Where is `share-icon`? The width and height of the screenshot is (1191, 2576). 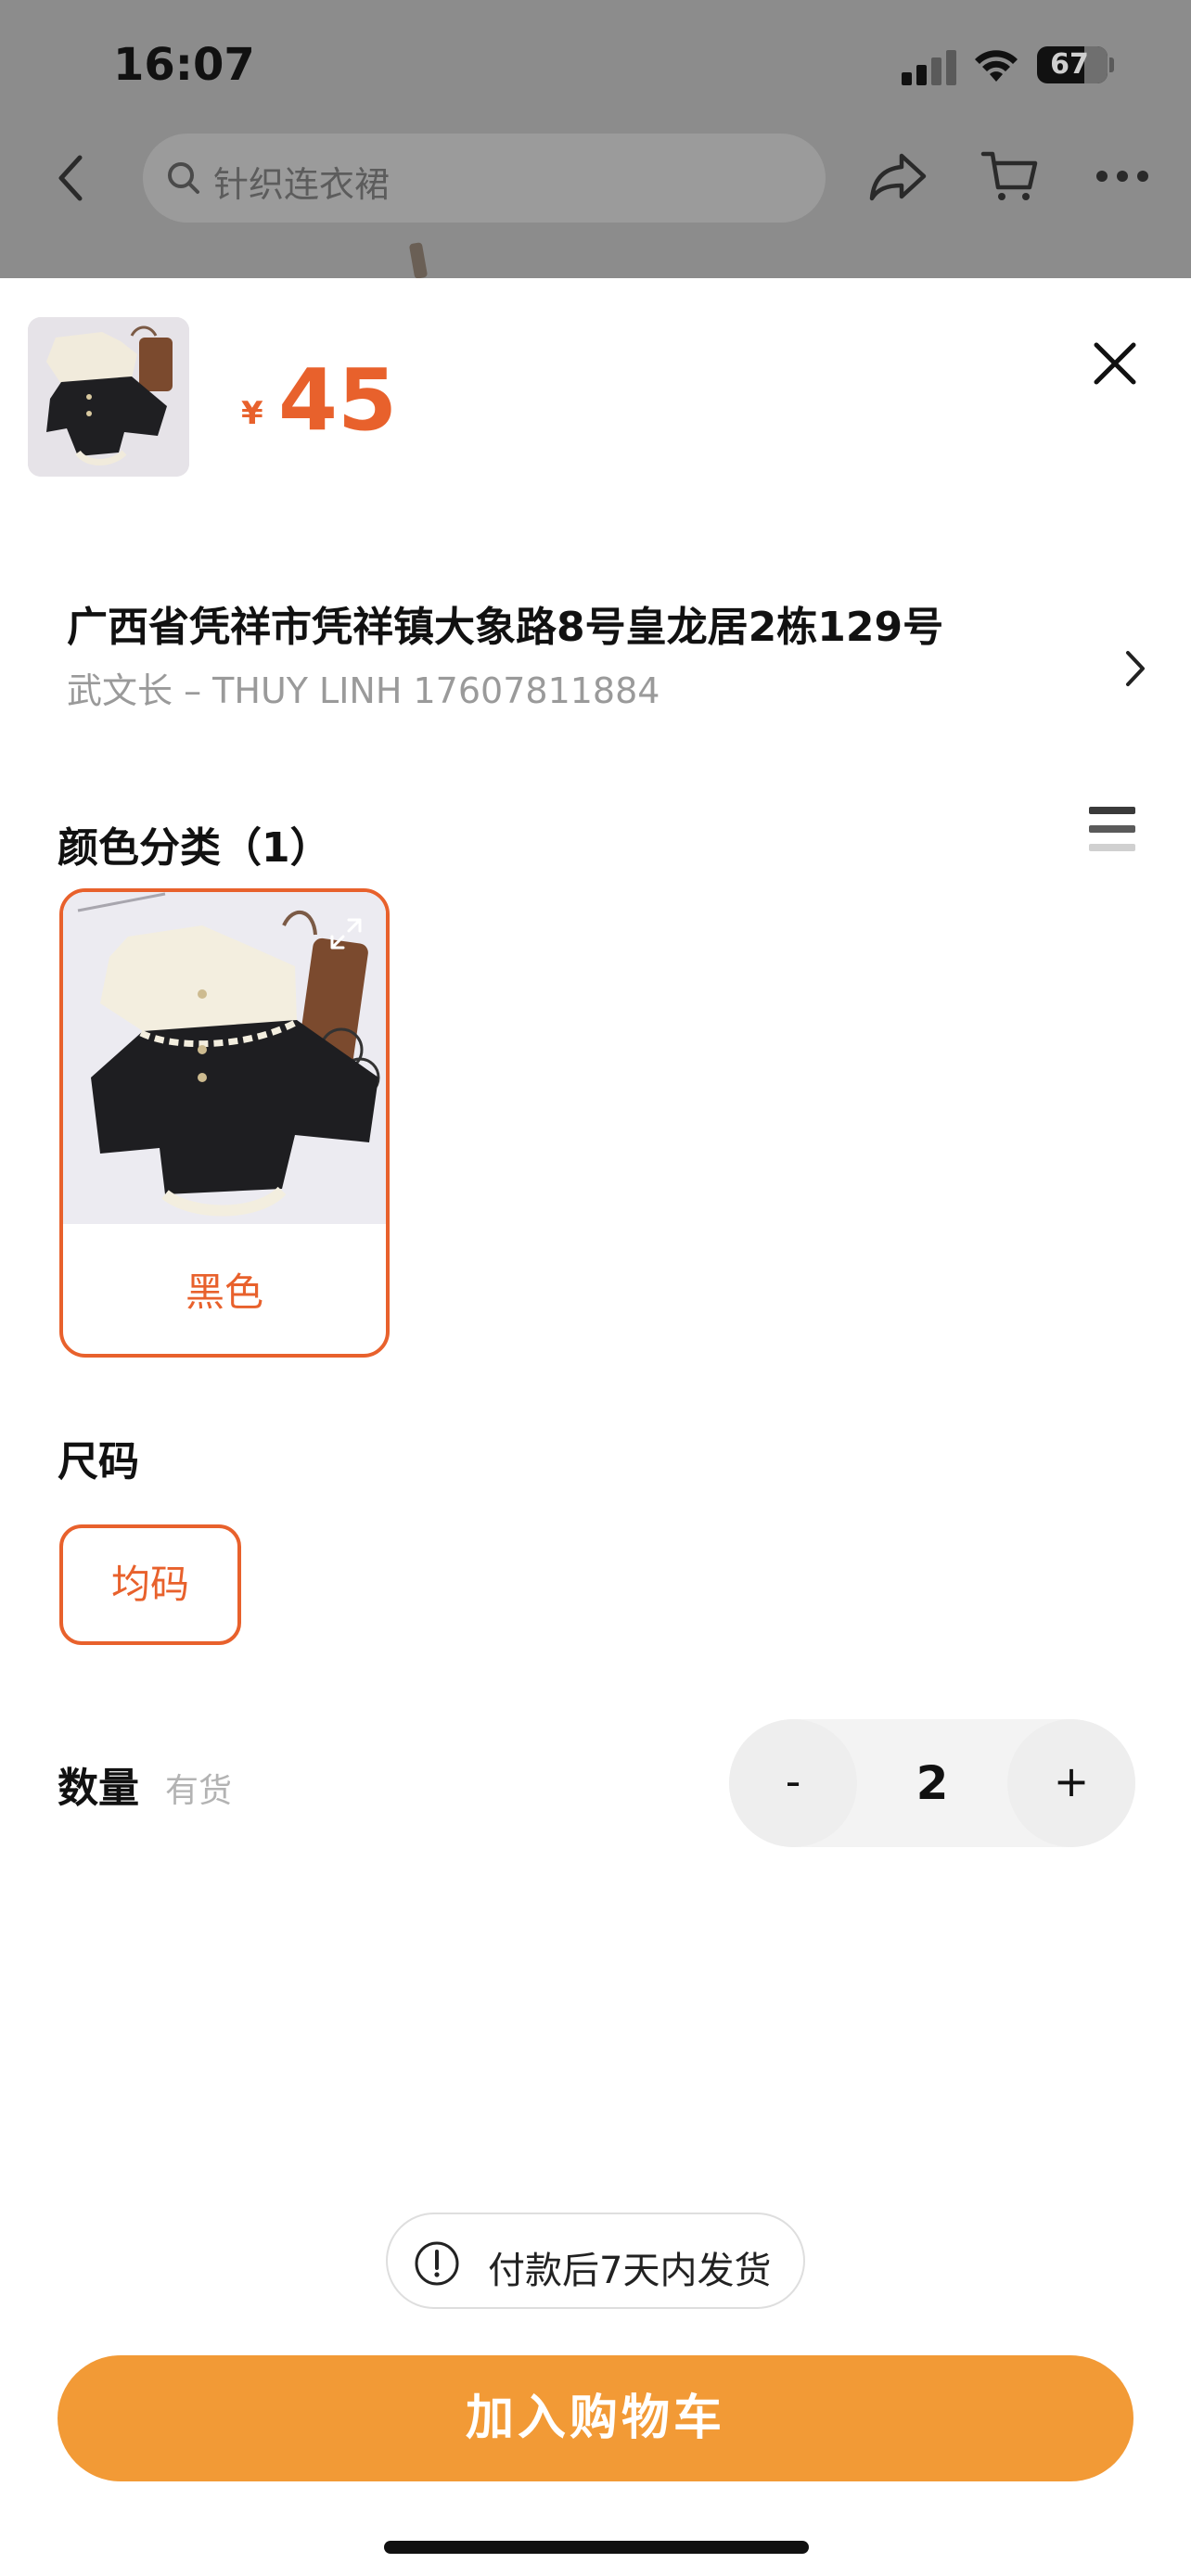
share-icon is located at coordinates (898, 176).